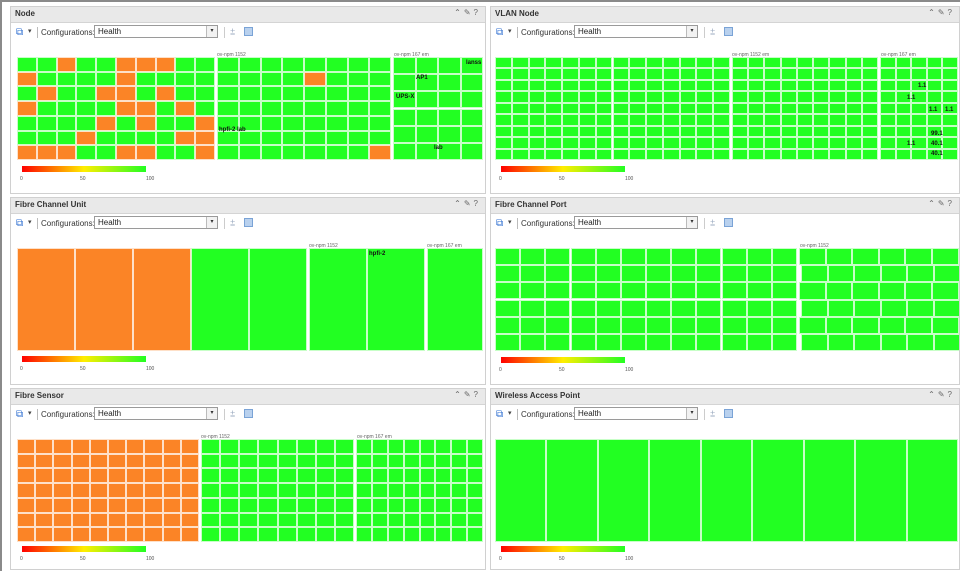 This screenshot has width=960, height=571. I want to click on copy-icon, so click(728, 222).